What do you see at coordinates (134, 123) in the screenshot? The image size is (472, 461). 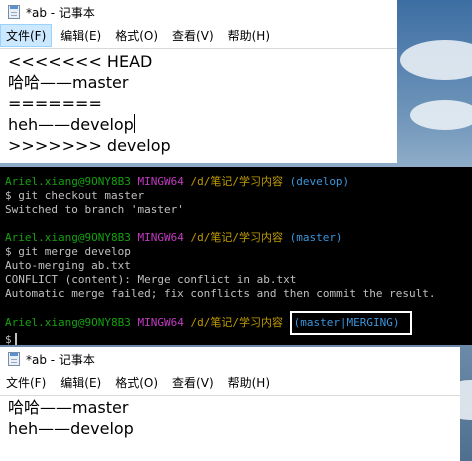 I see `text-caret` at bounding box center [134, 123].